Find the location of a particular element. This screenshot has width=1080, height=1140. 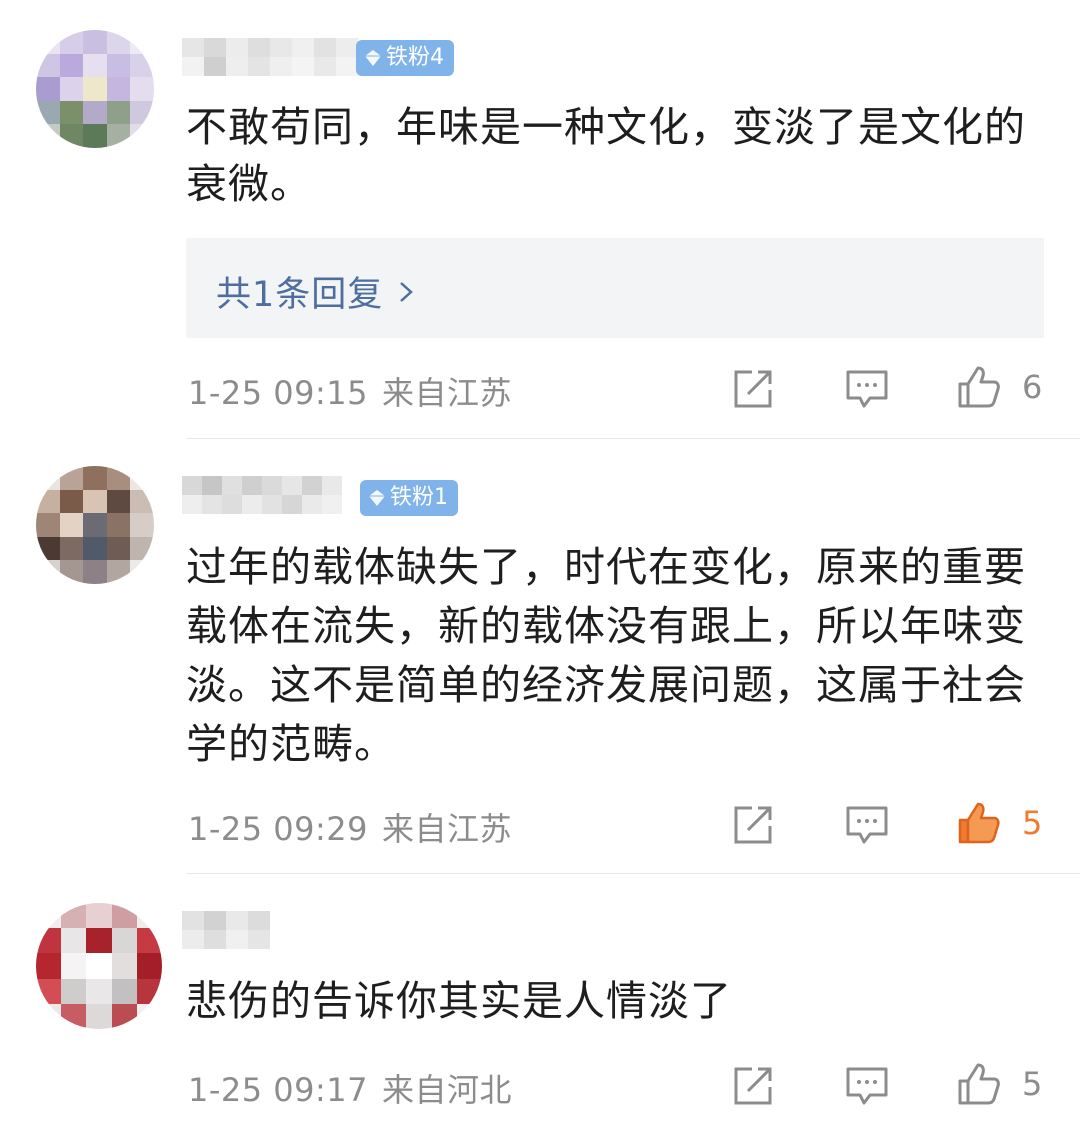

chevron-right-icon is located at coordinates (407, 291).